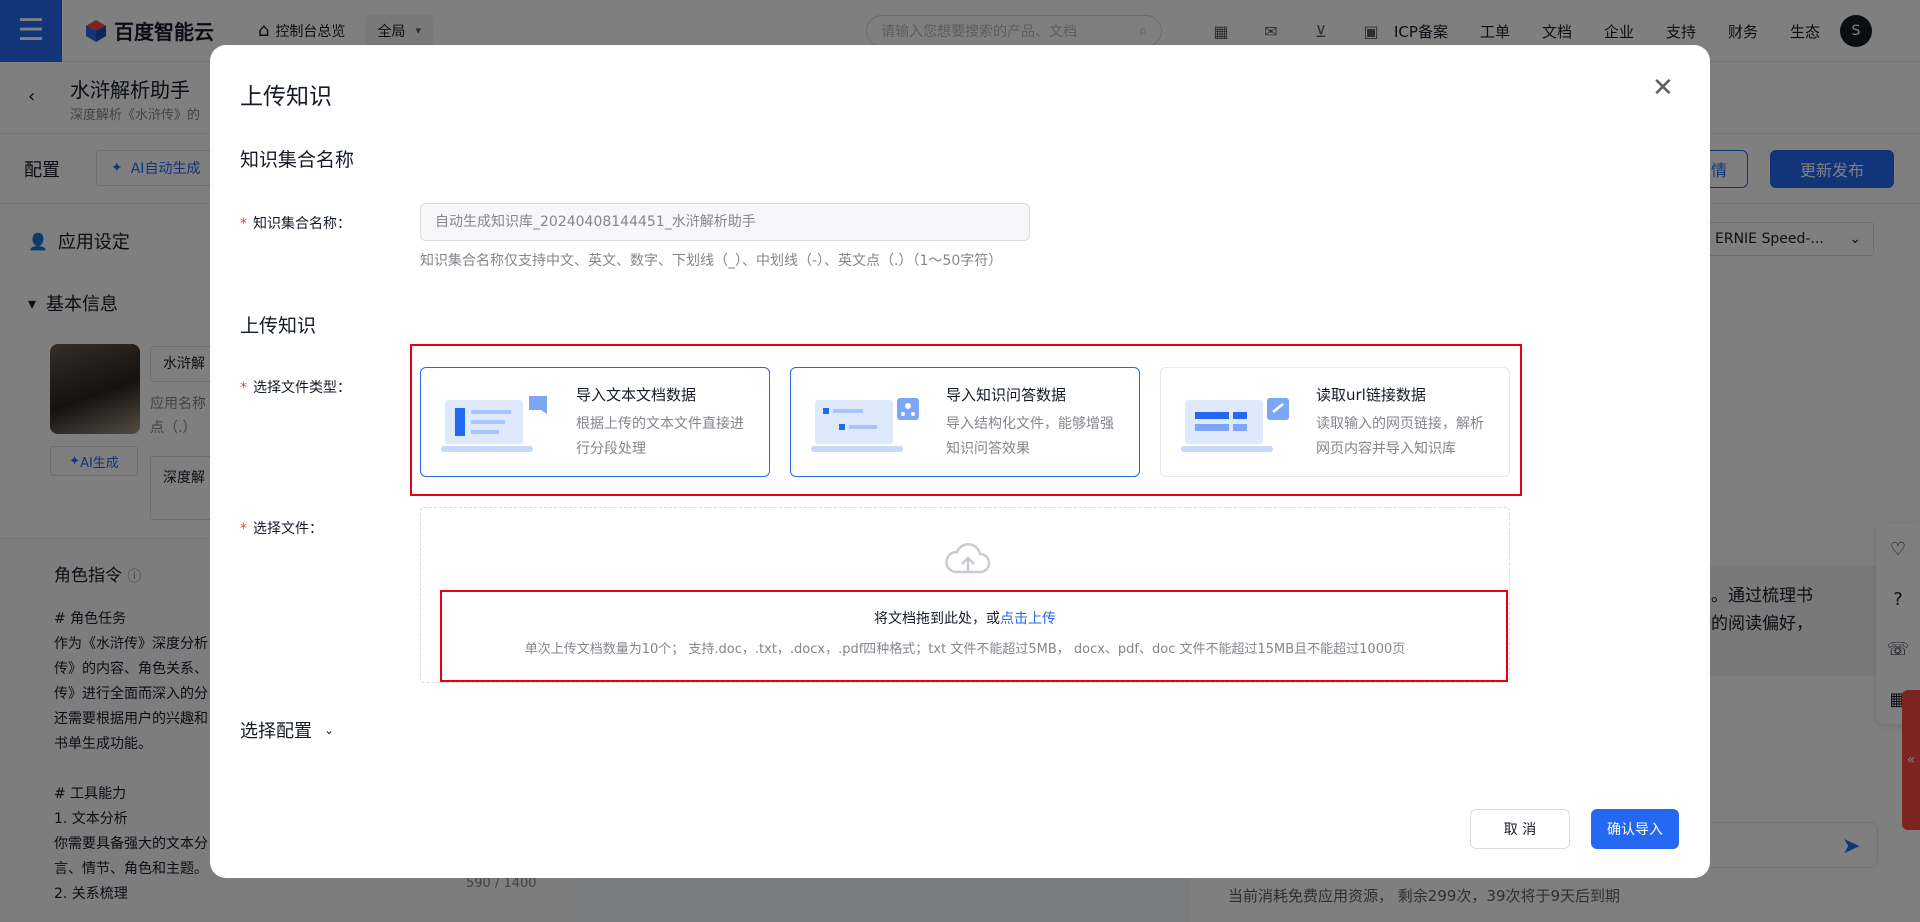 The height and width of the screenshot is (922, 1920). What do you see at coordinates (968, 558) in the screenshot?
I see `cloud-upload-icon` at bounding box center [968, 558].